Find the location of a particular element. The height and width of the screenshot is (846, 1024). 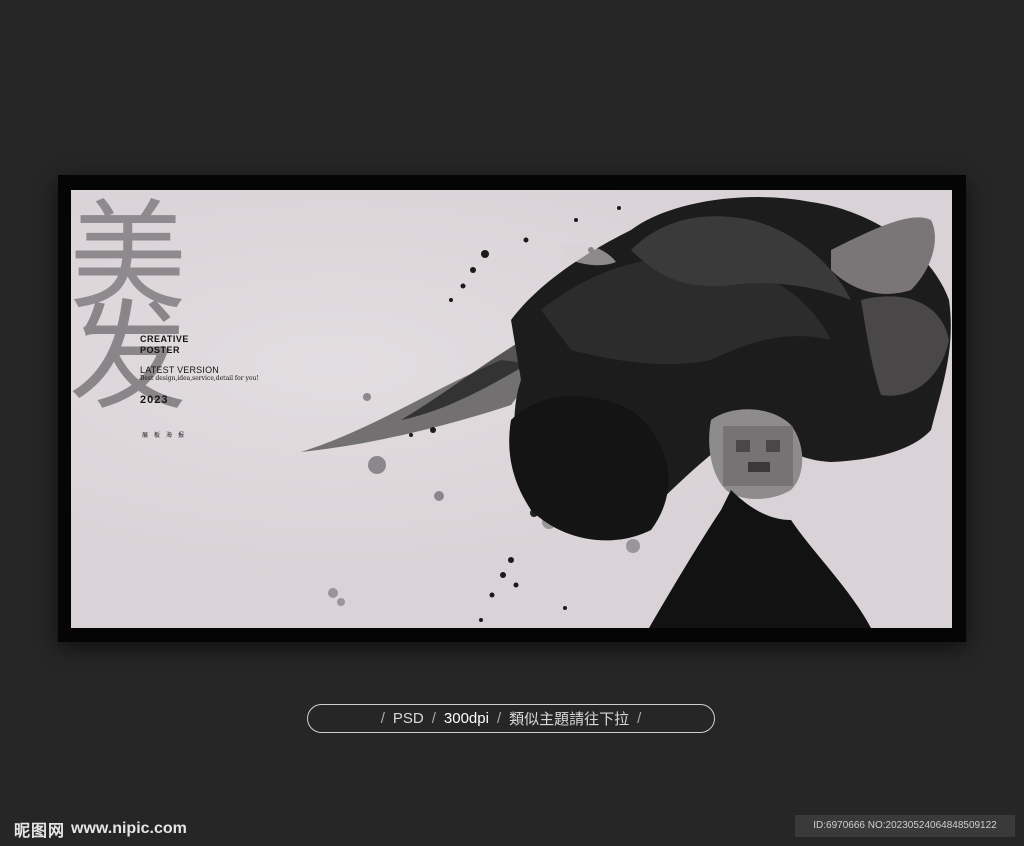

nipic-logo: 昵图网 www.nipic.com is located at coordinates (100, 829).